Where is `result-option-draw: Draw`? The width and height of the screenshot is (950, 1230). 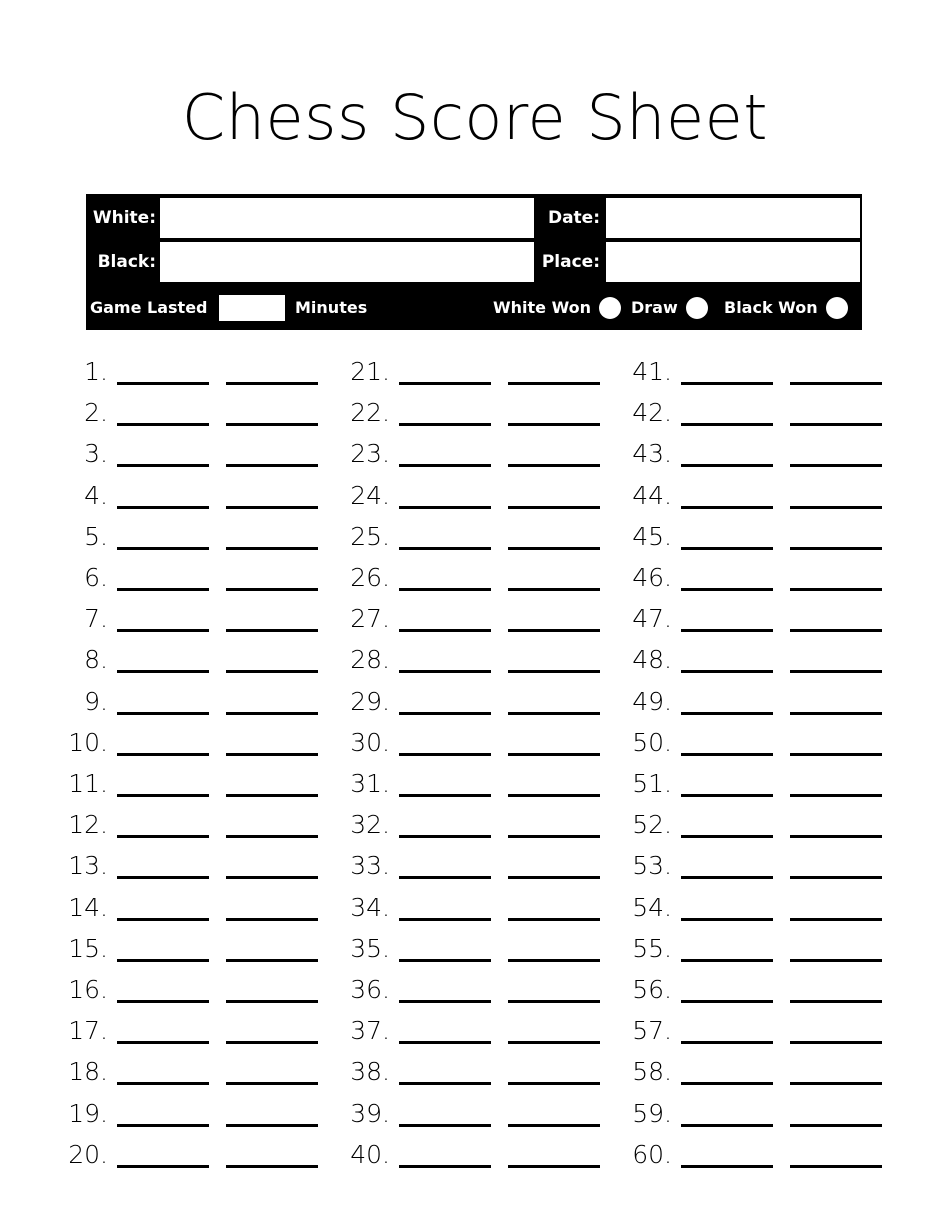 result-option-draw: Draw is located at coordinates (669, 308).